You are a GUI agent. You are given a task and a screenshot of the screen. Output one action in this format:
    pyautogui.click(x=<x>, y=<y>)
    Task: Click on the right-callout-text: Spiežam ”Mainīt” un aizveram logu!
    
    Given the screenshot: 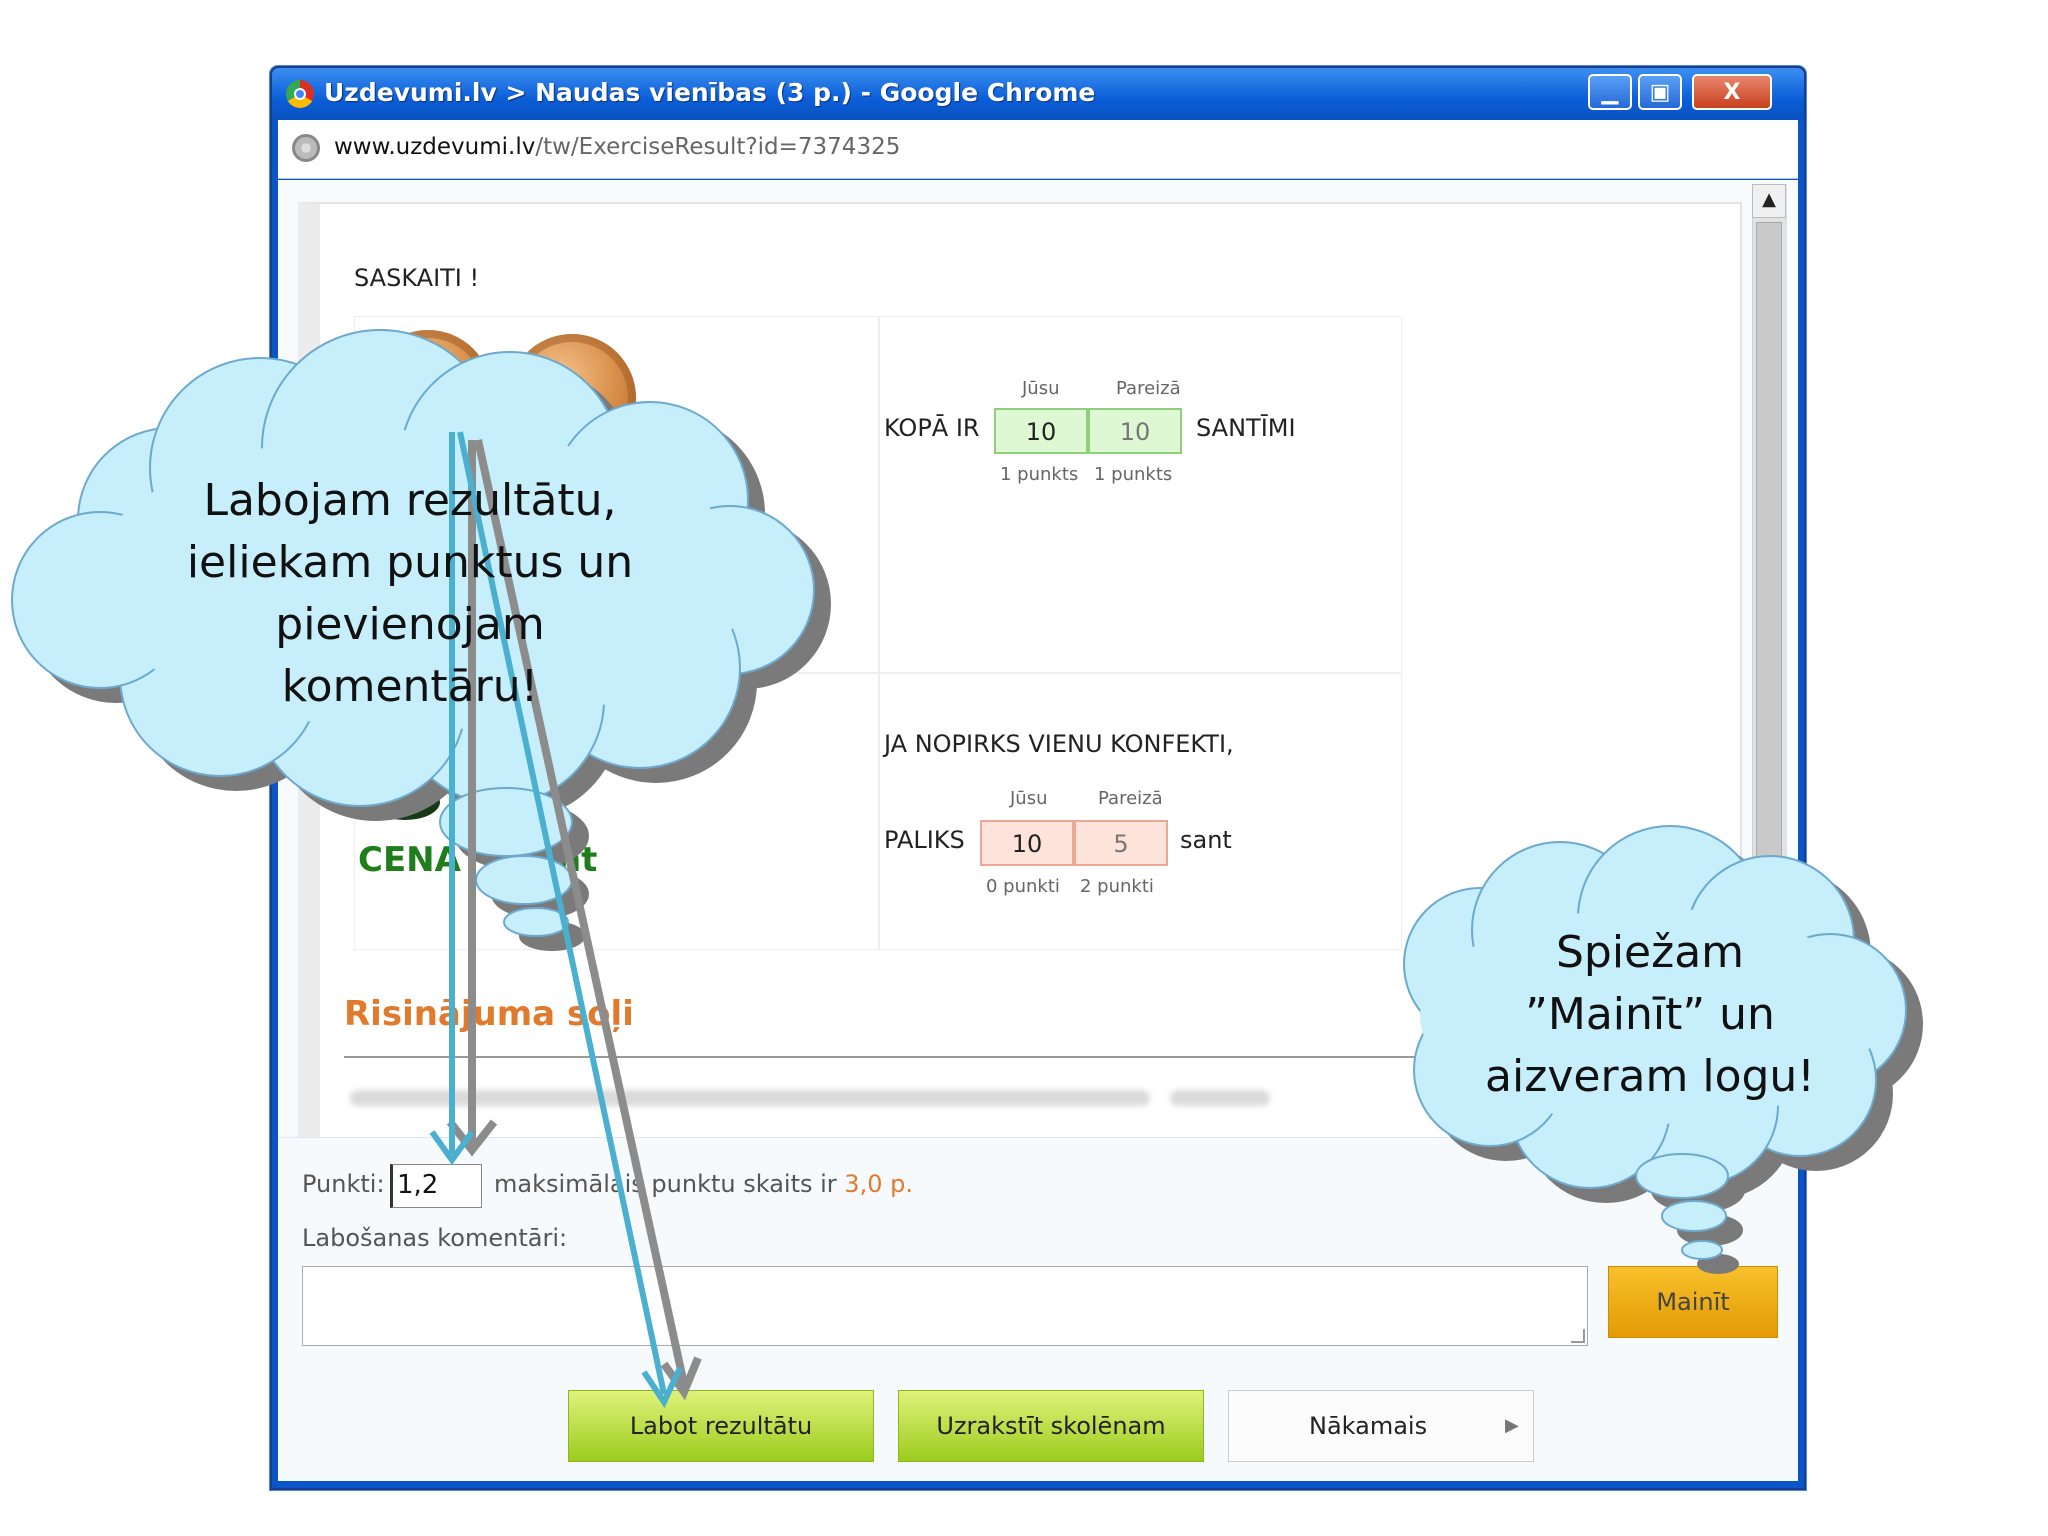 What is the action you would take?
    pyautogui.click(x=1650, y=1015)
    